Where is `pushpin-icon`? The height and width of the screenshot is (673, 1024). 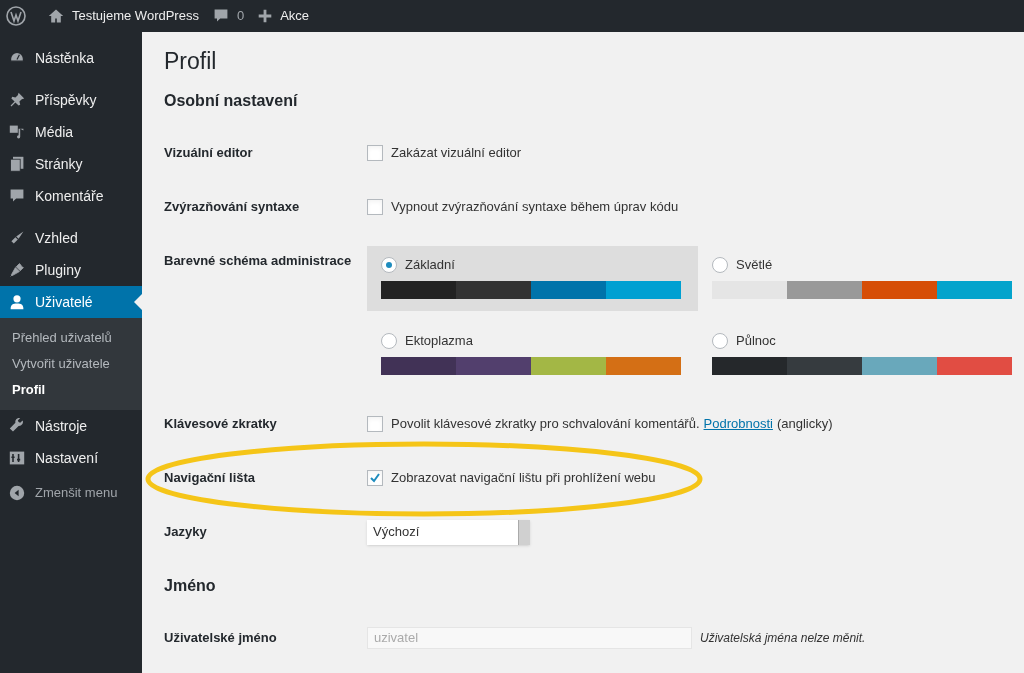
pushpin-icon is located at coordinates (17, 100).